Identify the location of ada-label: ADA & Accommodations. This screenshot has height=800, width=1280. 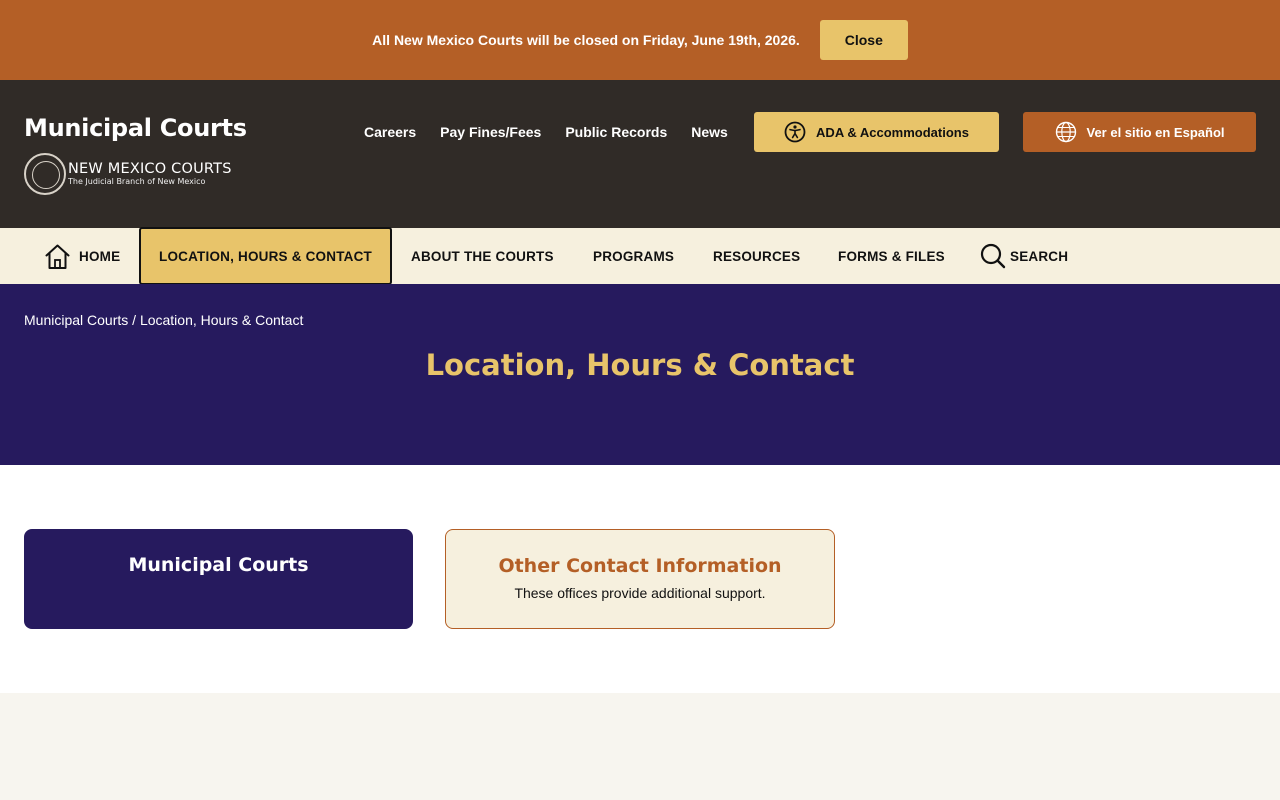
(892, 132).